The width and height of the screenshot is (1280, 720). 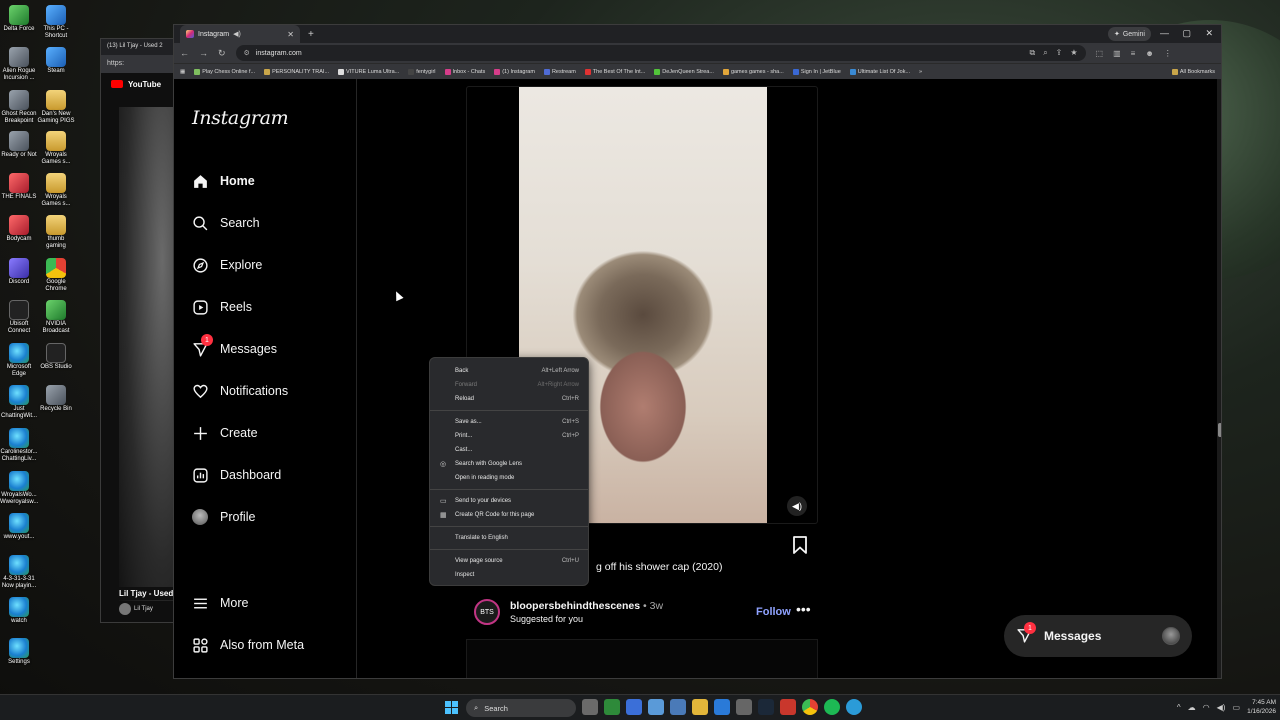 I want to click on desktop-icon-discord: Discord, so click(x=19, y=272).